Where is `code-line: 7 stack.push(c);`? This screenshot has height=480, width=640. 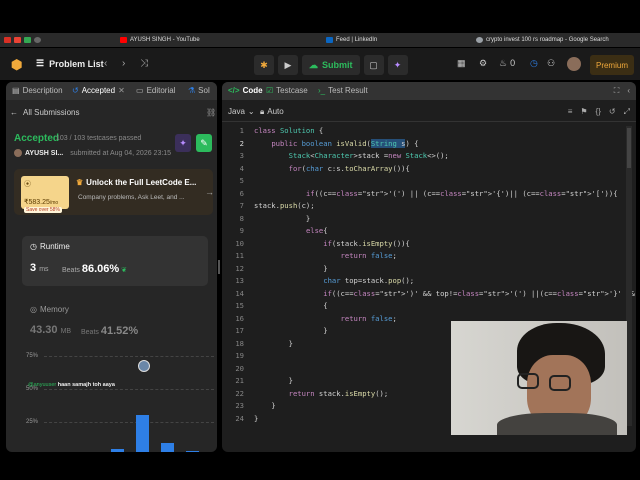
code-line: 7 stack.push(c); is located at coordinates (429, 207).